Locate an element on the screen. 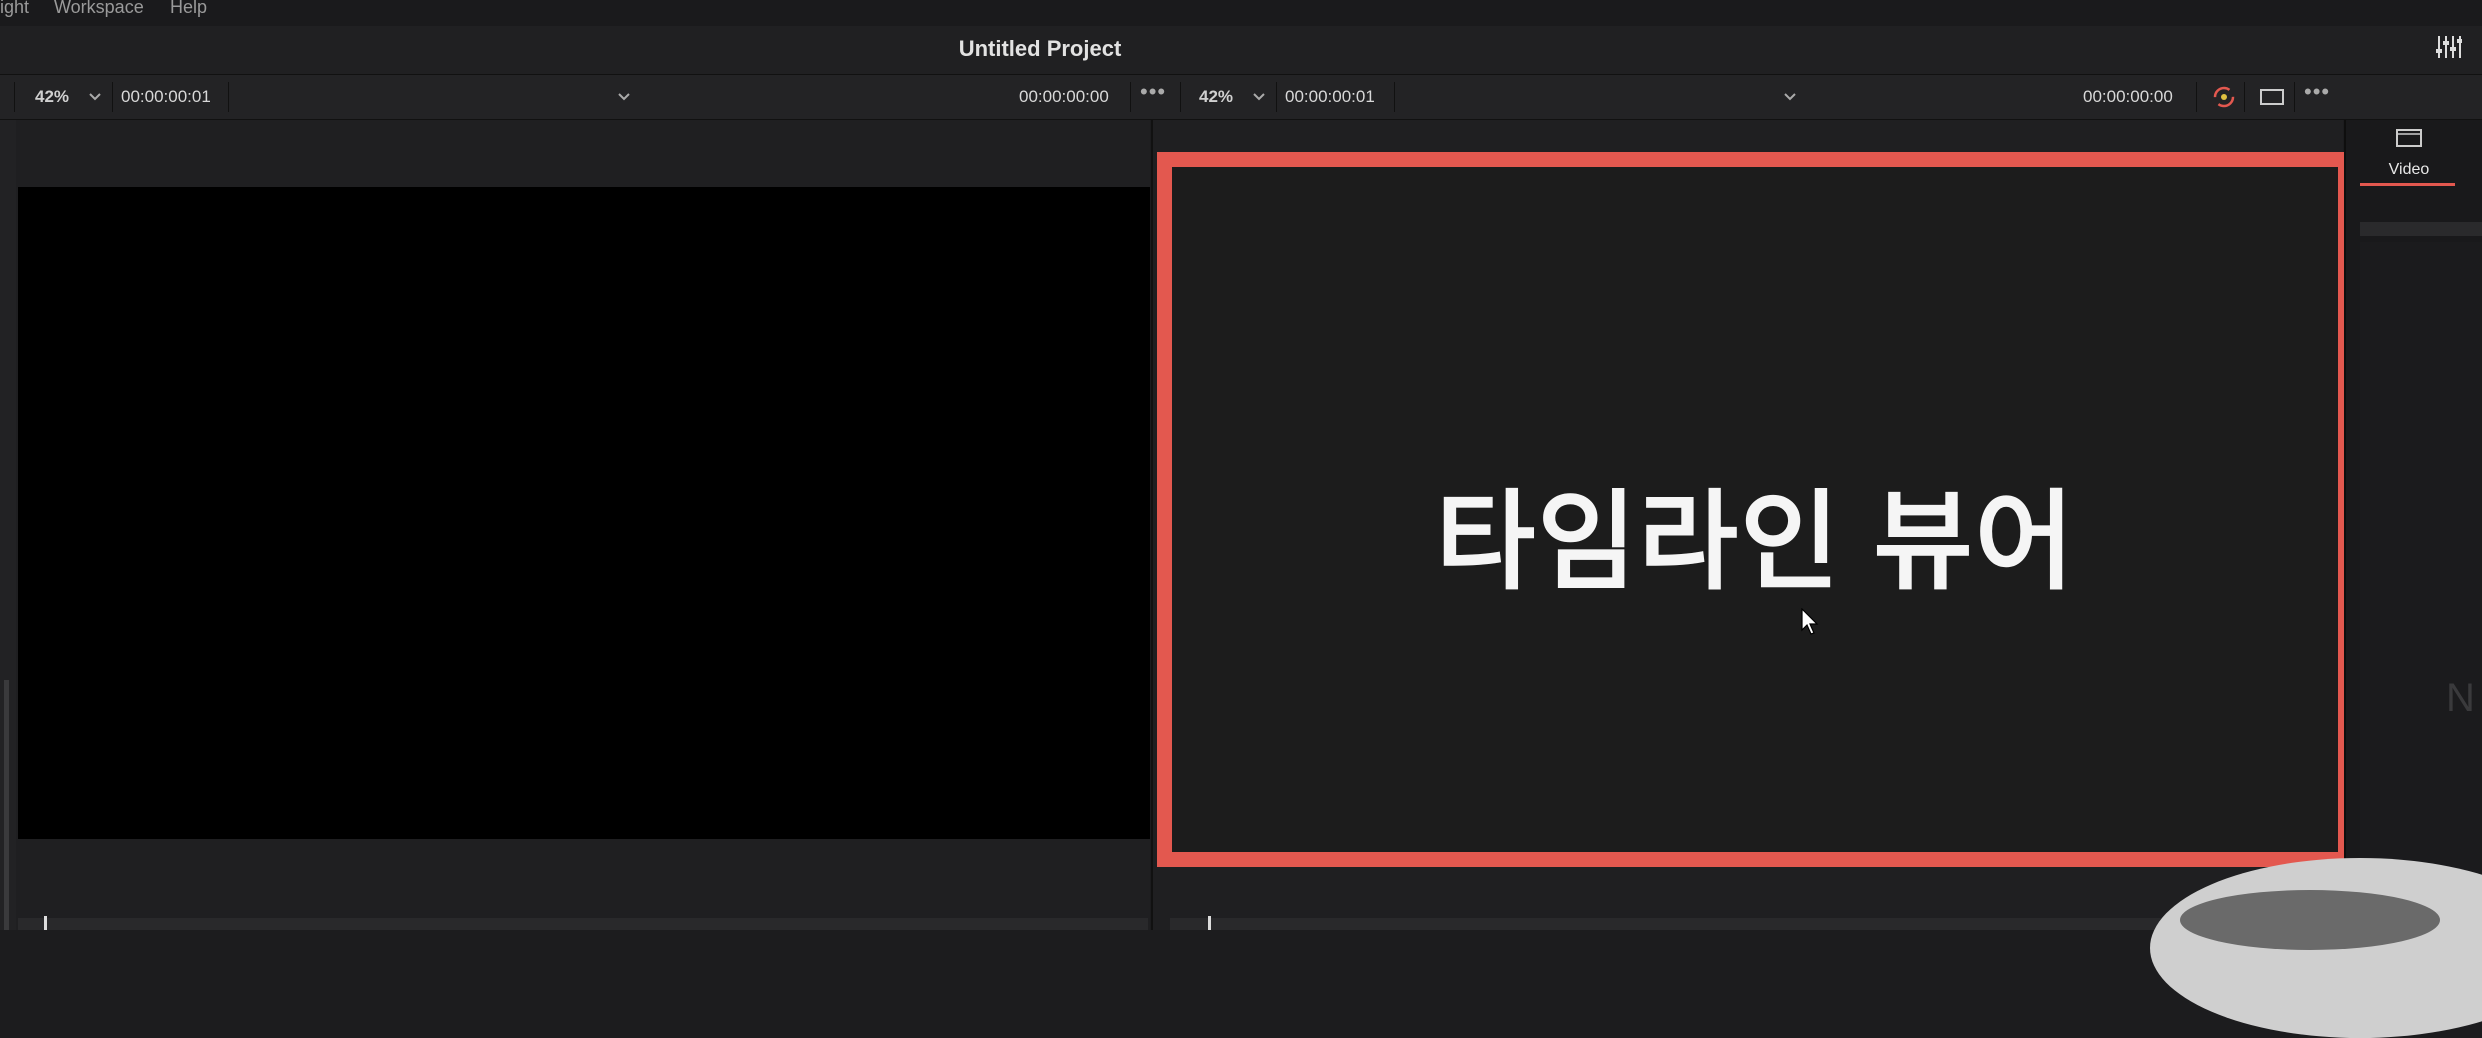 The width and height of the screenshot is (2482, 1038). sliders-icon is located at coordinates (2448, 47).